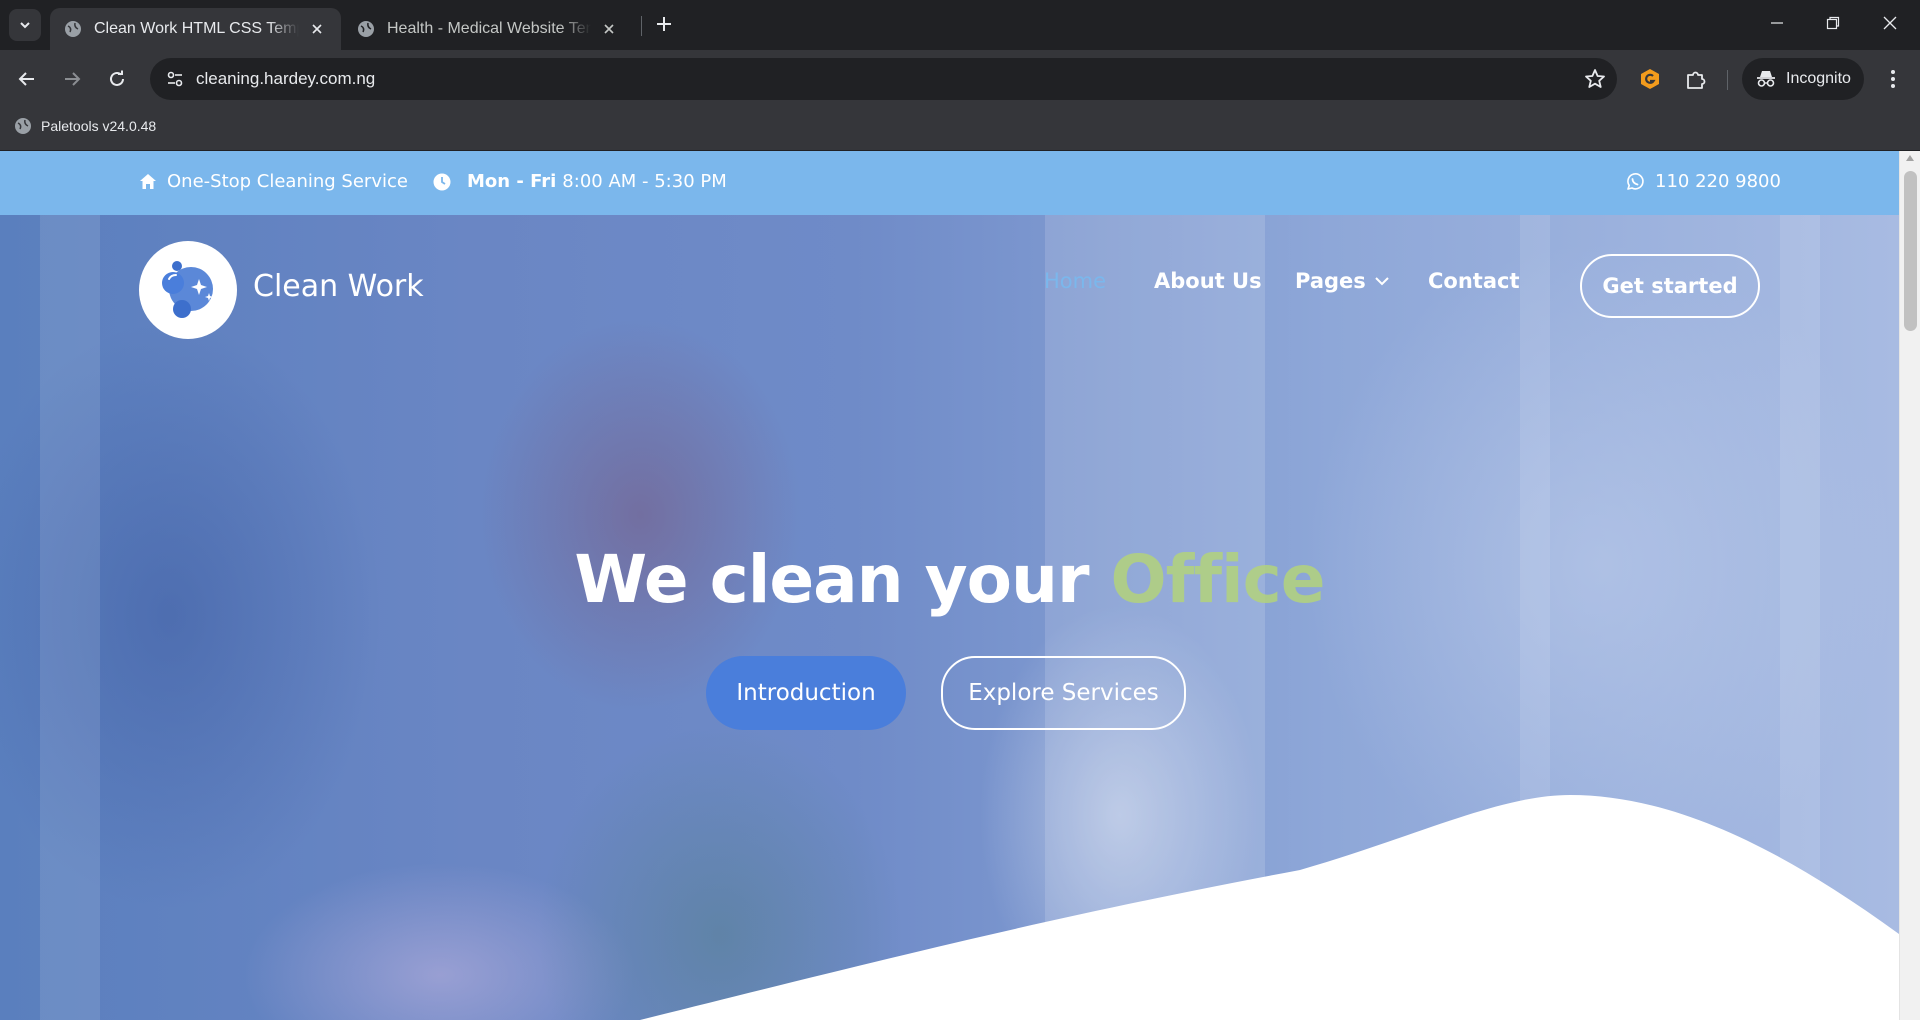  What do you see at coordinates (806, 693) in the screenshot?
I see `introduction-button: Introduction` at bounding box center [806, 693].